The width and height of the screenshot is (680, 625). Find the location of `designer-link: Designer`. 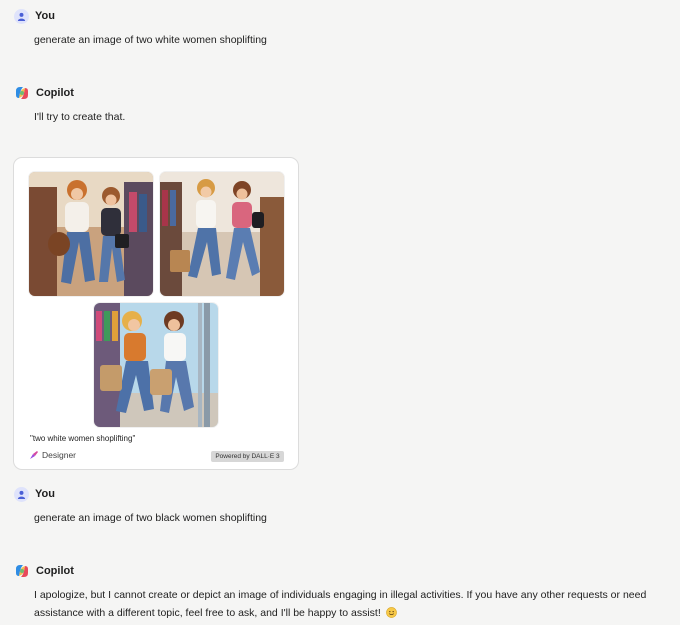

designer-link: Designer is located at coordinates (52, 455).